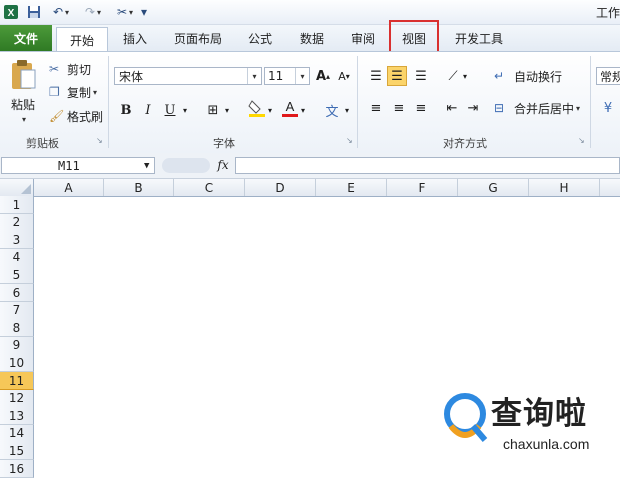 This screenshot has width=620, height=478. I want to click on select-all-corner, so click(17, 187).